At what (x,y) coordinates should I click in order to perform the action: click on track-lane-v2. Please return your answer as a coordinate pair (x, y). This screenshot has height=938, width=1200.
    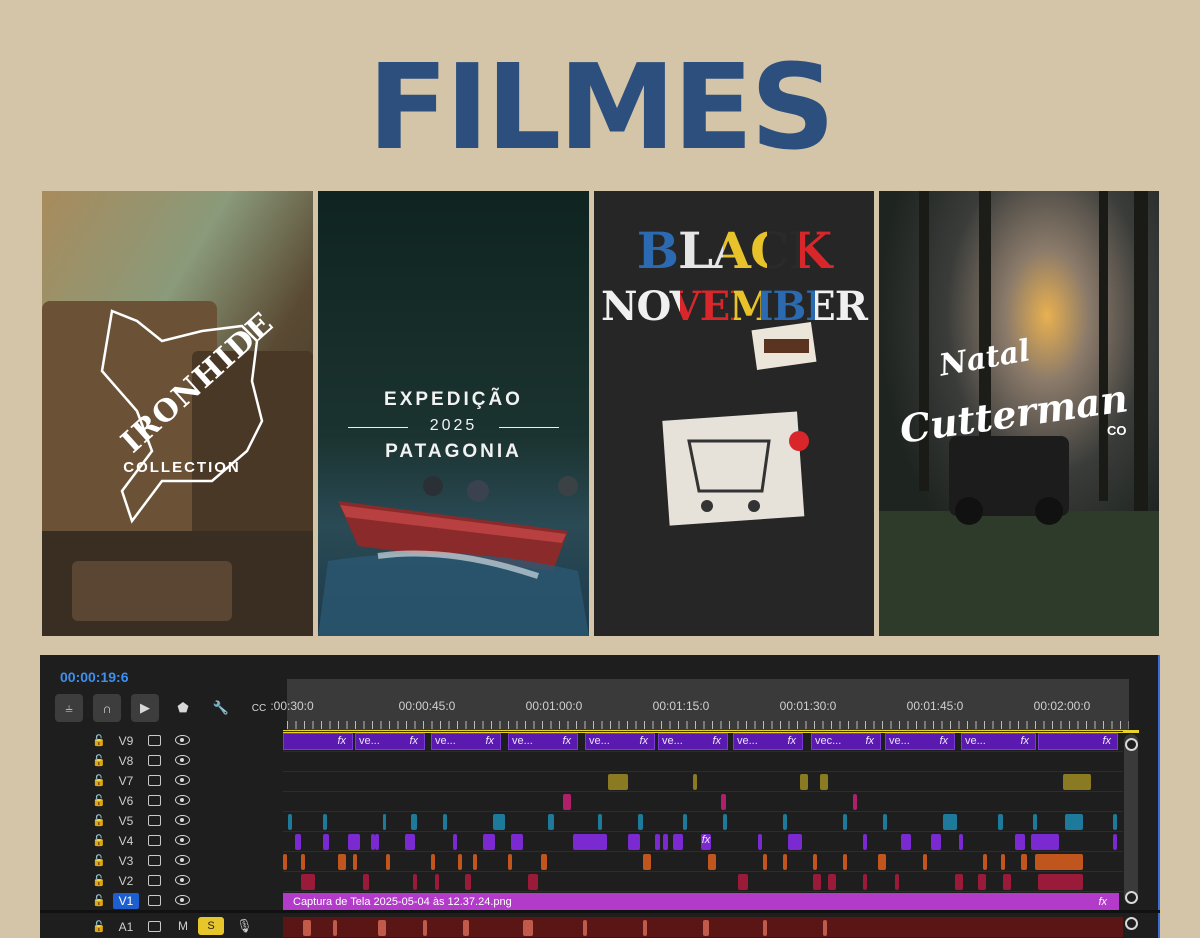
    Looking at the image, I should click on (703, 881).